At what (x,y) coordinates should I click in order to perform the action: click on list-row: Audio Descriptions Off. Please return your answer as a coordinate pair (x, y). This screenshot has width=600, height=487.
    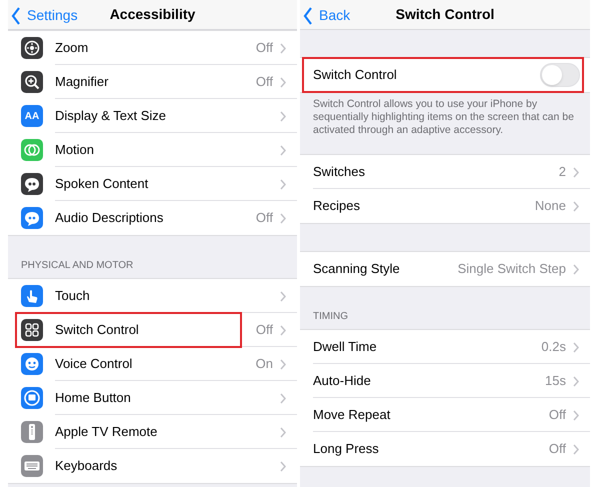
    Looking at the image, I should click on (152, 218).